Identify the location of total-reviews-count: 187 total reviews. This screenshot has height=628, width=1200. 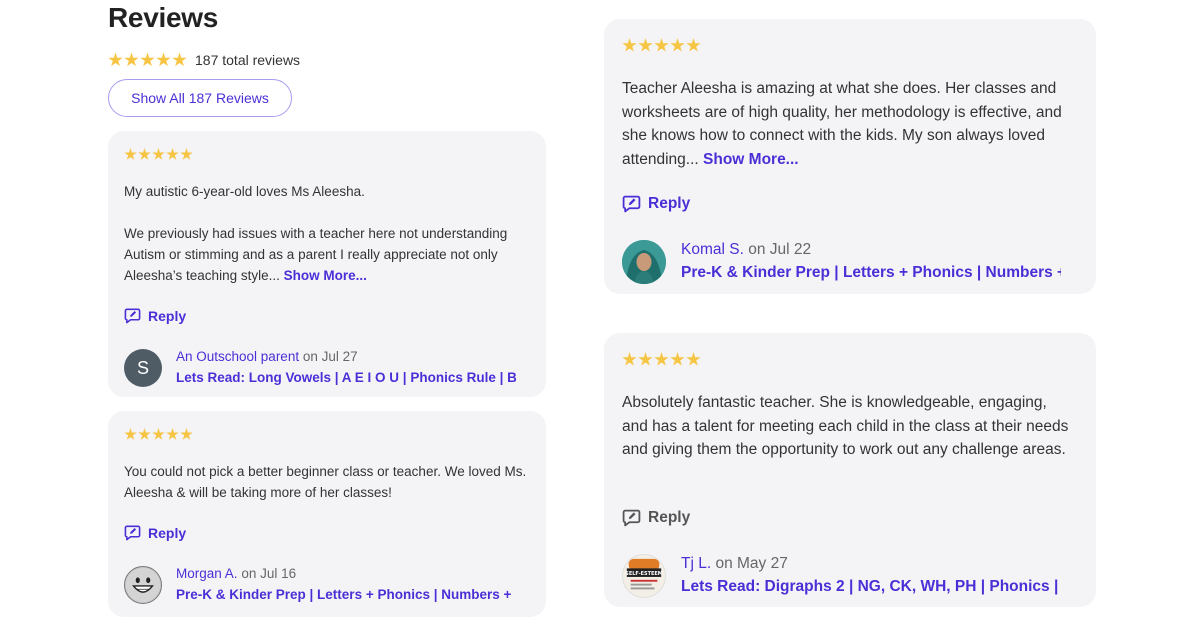
(248, 60).